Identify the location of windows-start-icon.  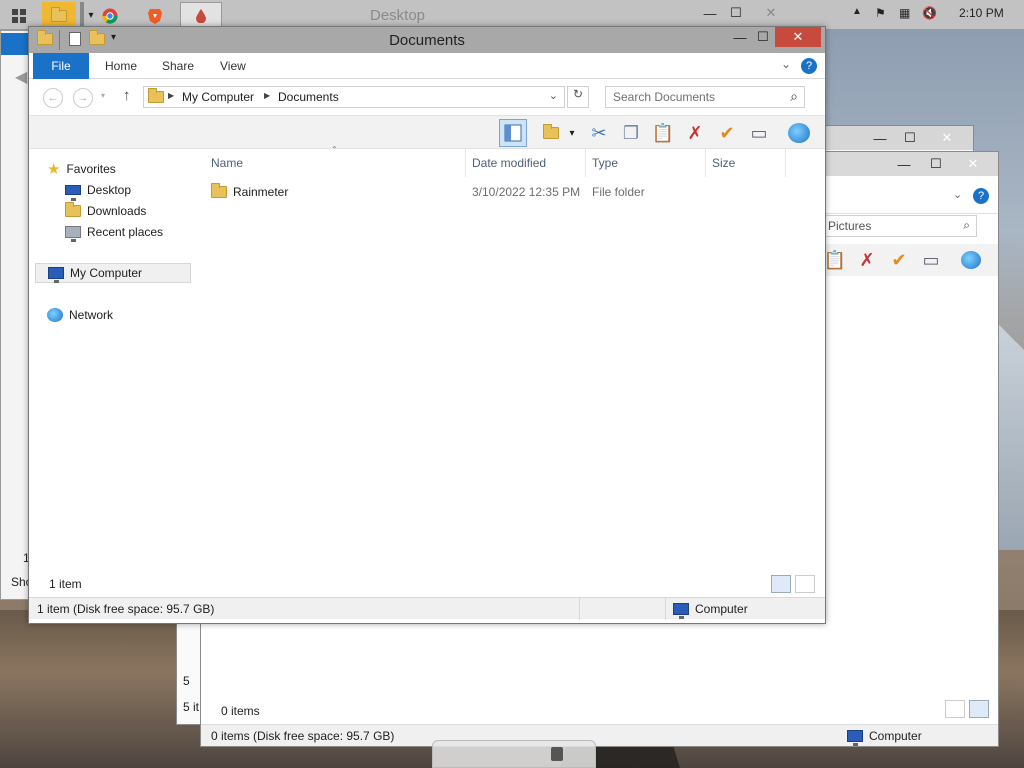
(19, 15).